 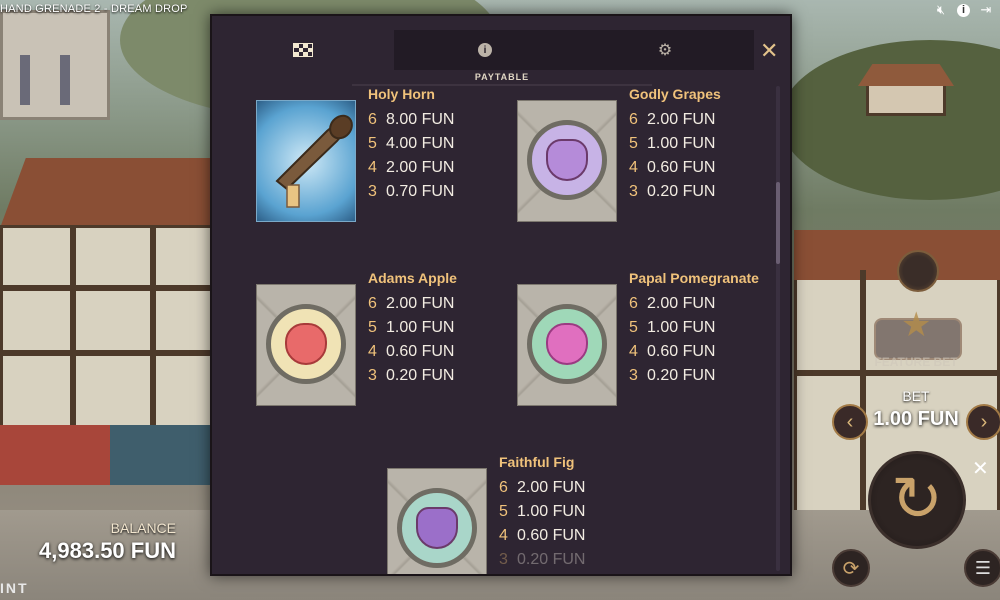 What do you see at coordinates (850, 422) in the screenshot?
I see `bet-decrease-button: ‹` at bounding box center [850, 422].